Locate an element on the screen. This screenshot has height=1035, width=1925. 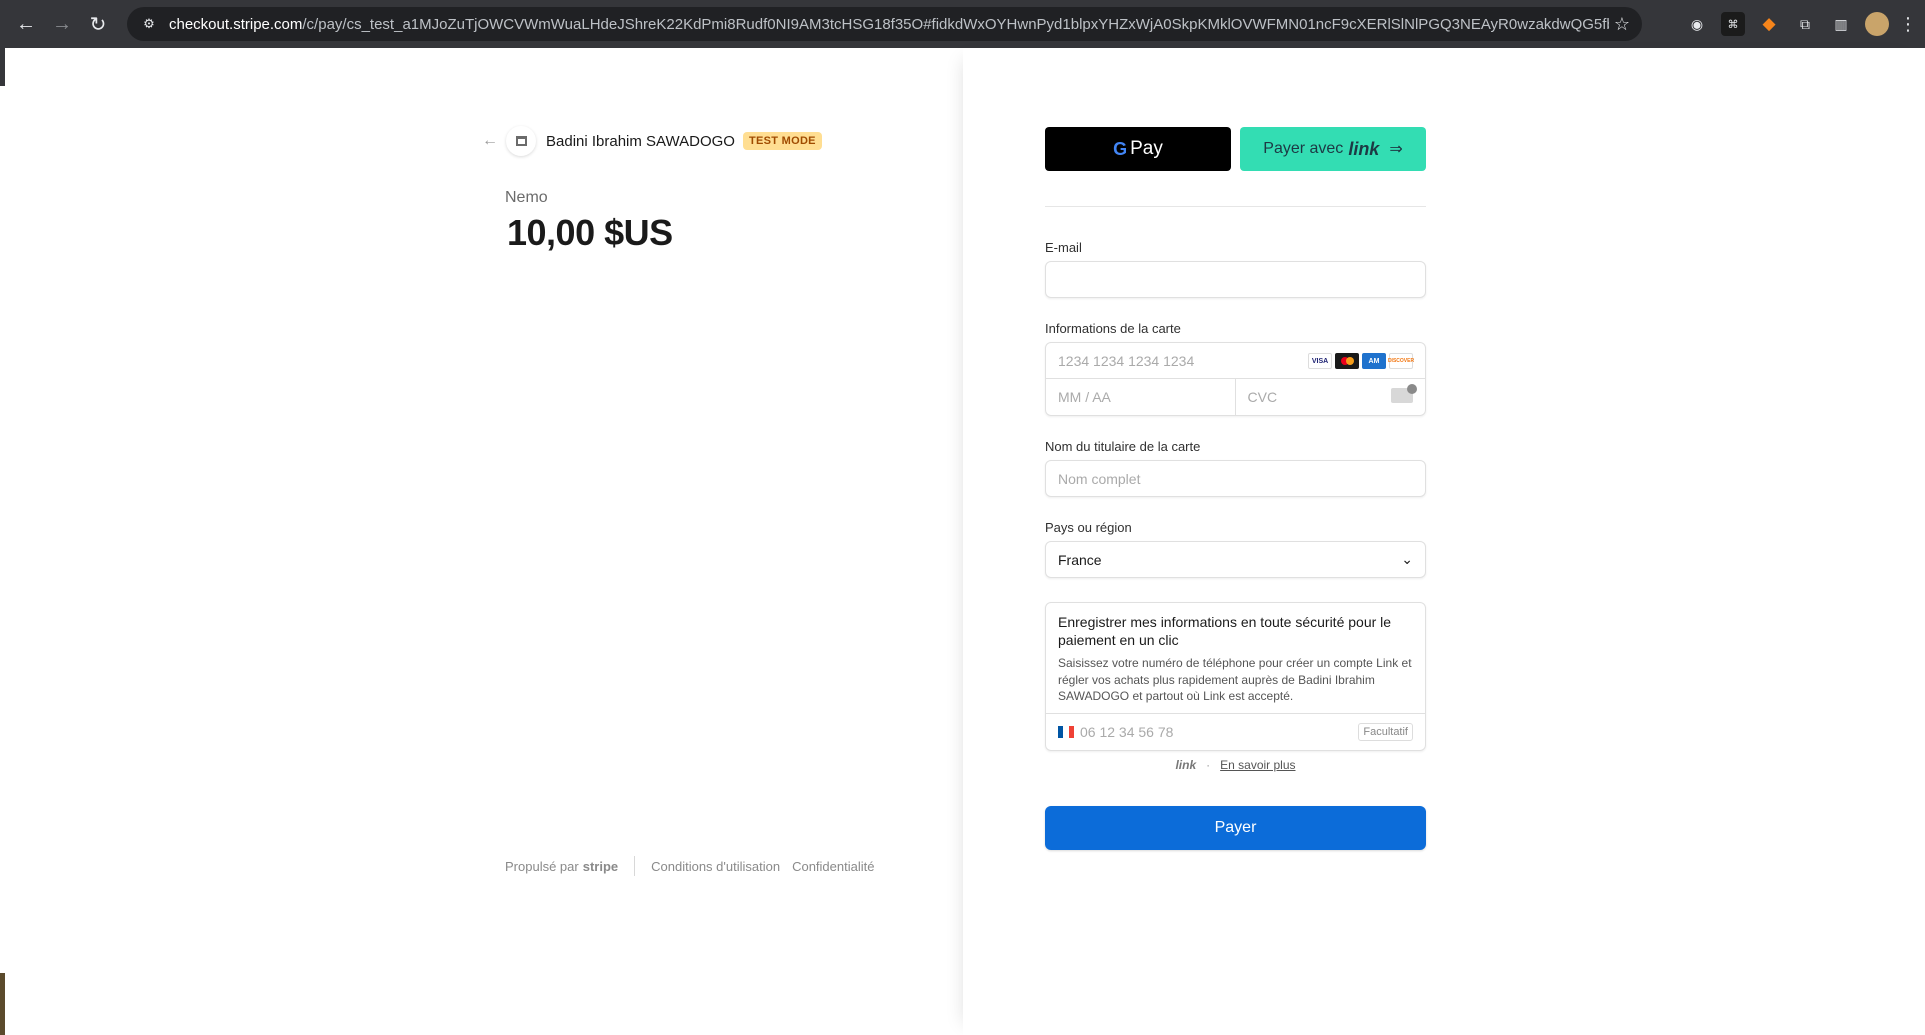
expiry-field: MM / AA is located at coordinates (1141, 397).